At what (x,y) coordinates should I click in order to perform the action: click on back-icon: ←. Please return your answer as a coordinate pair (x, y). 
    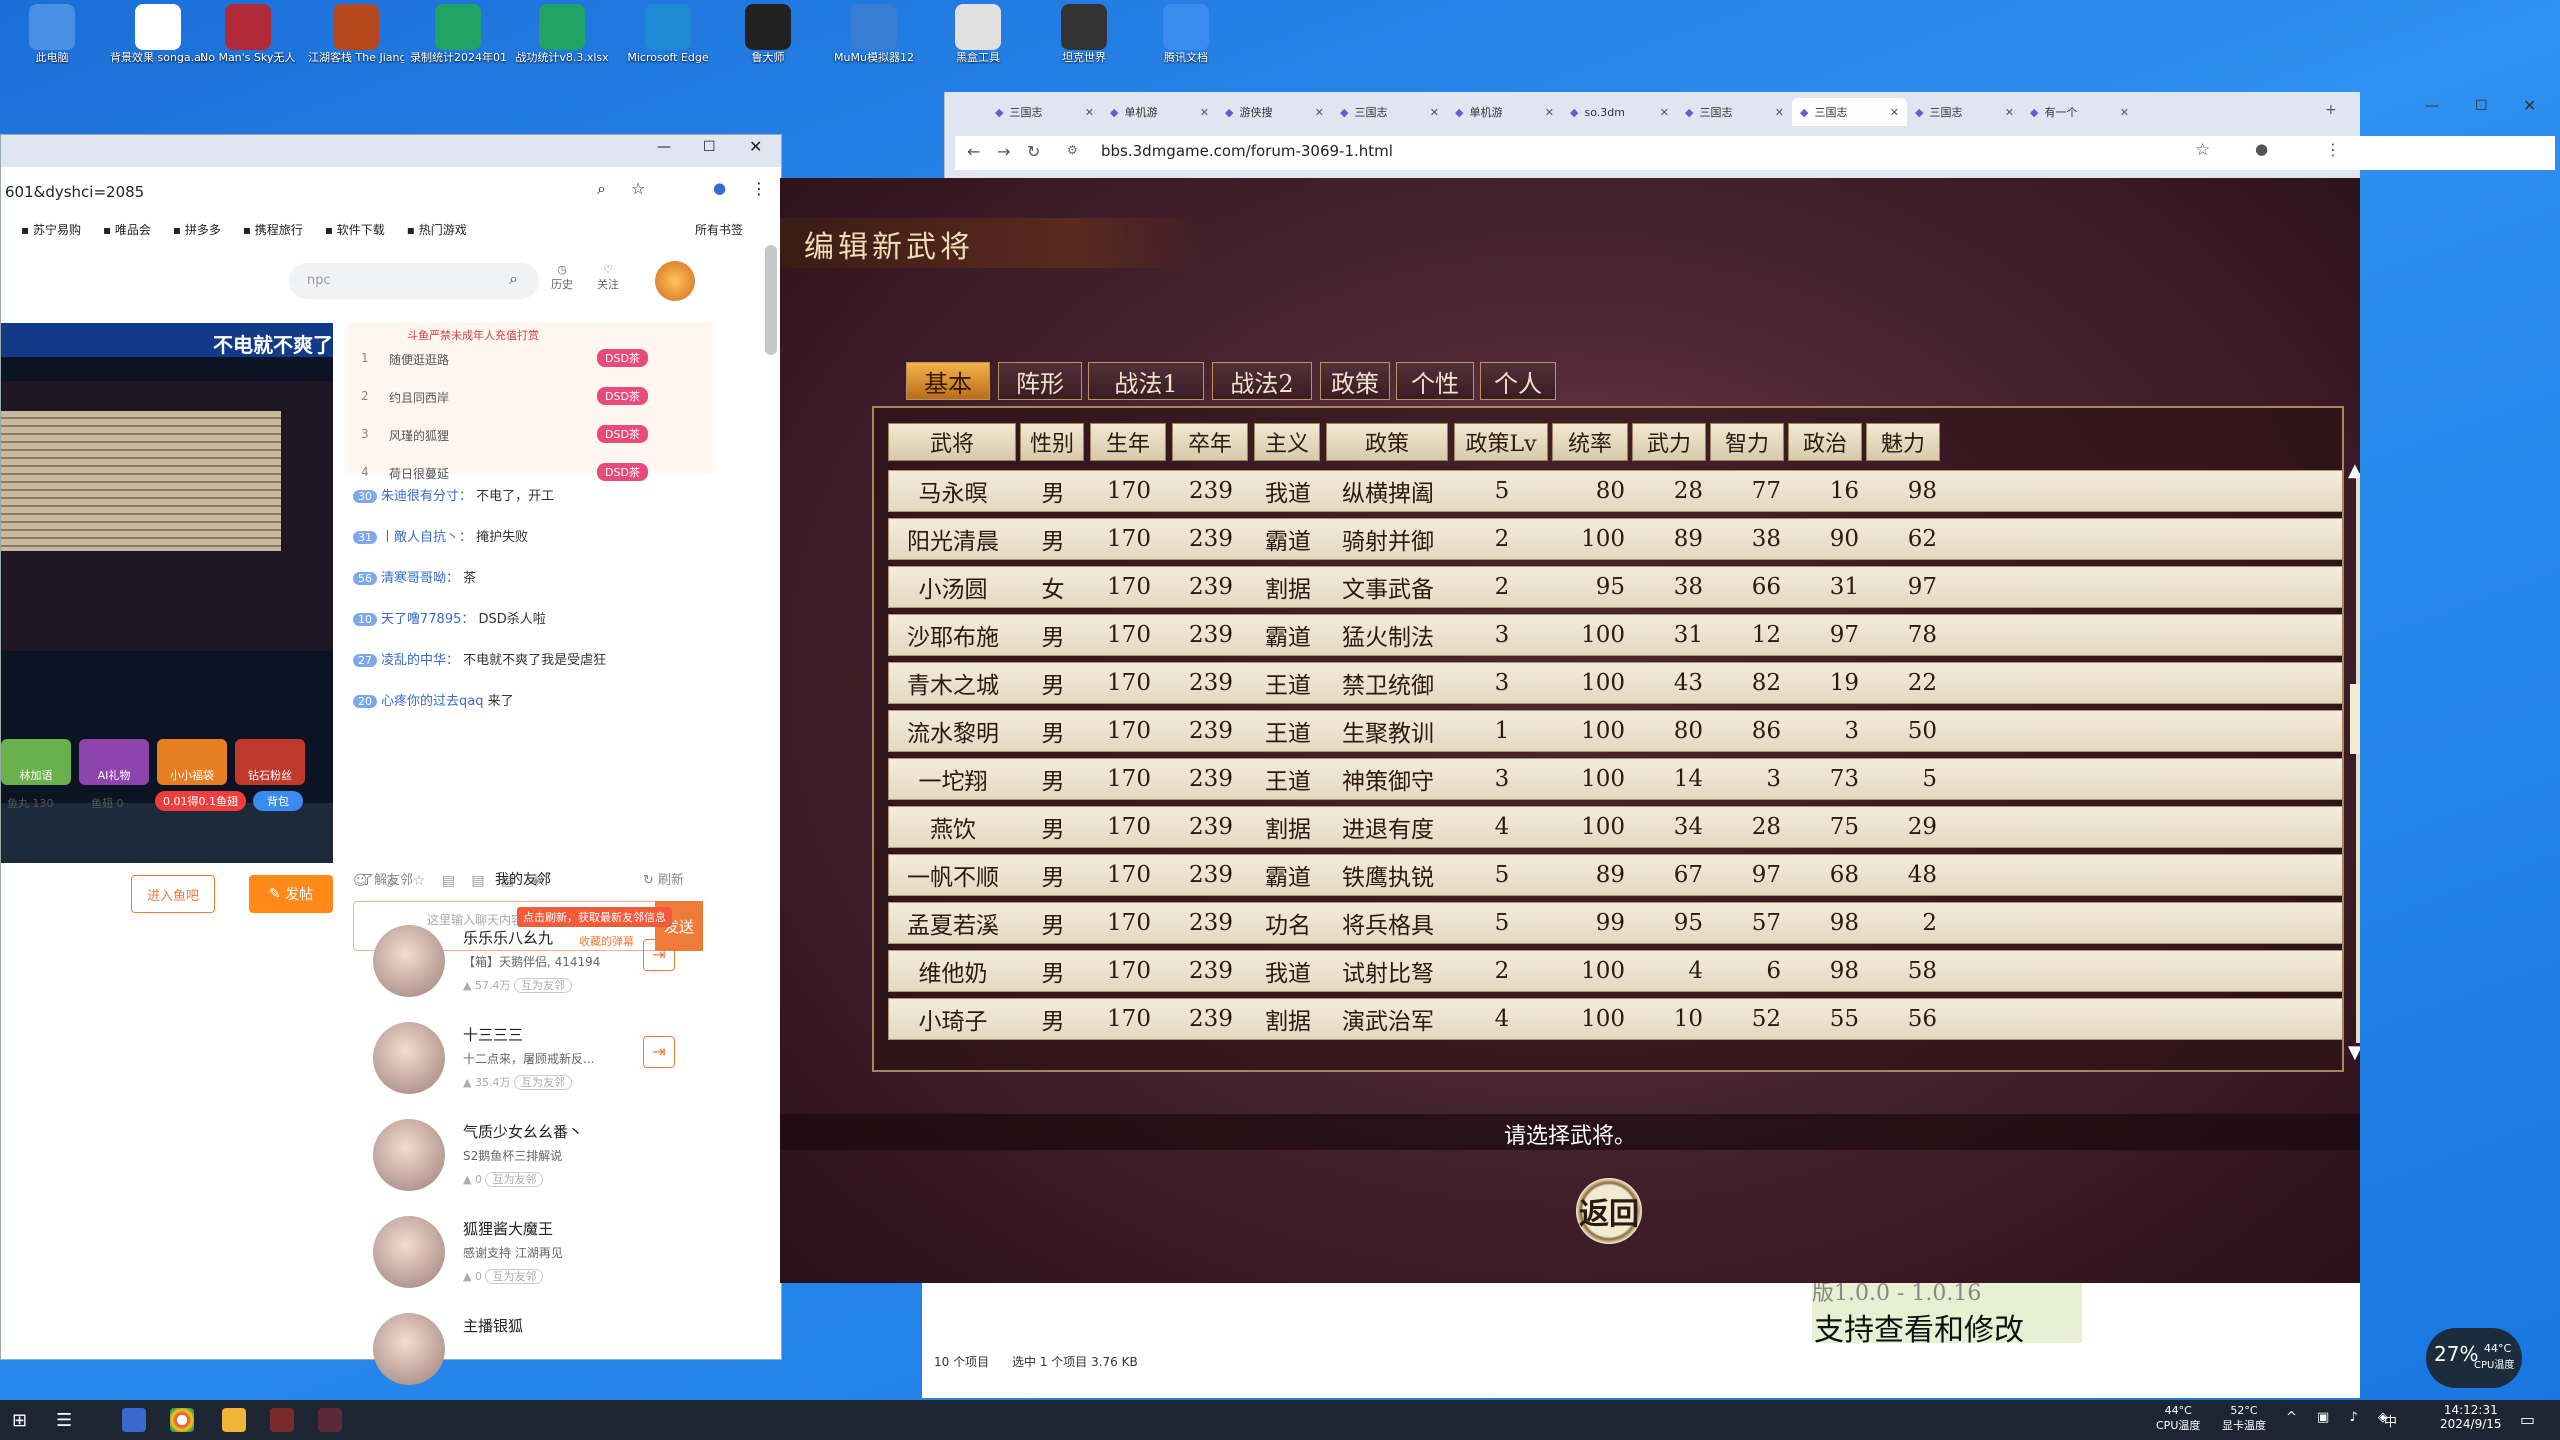
    Looking at the image, I should click on (973, 151).